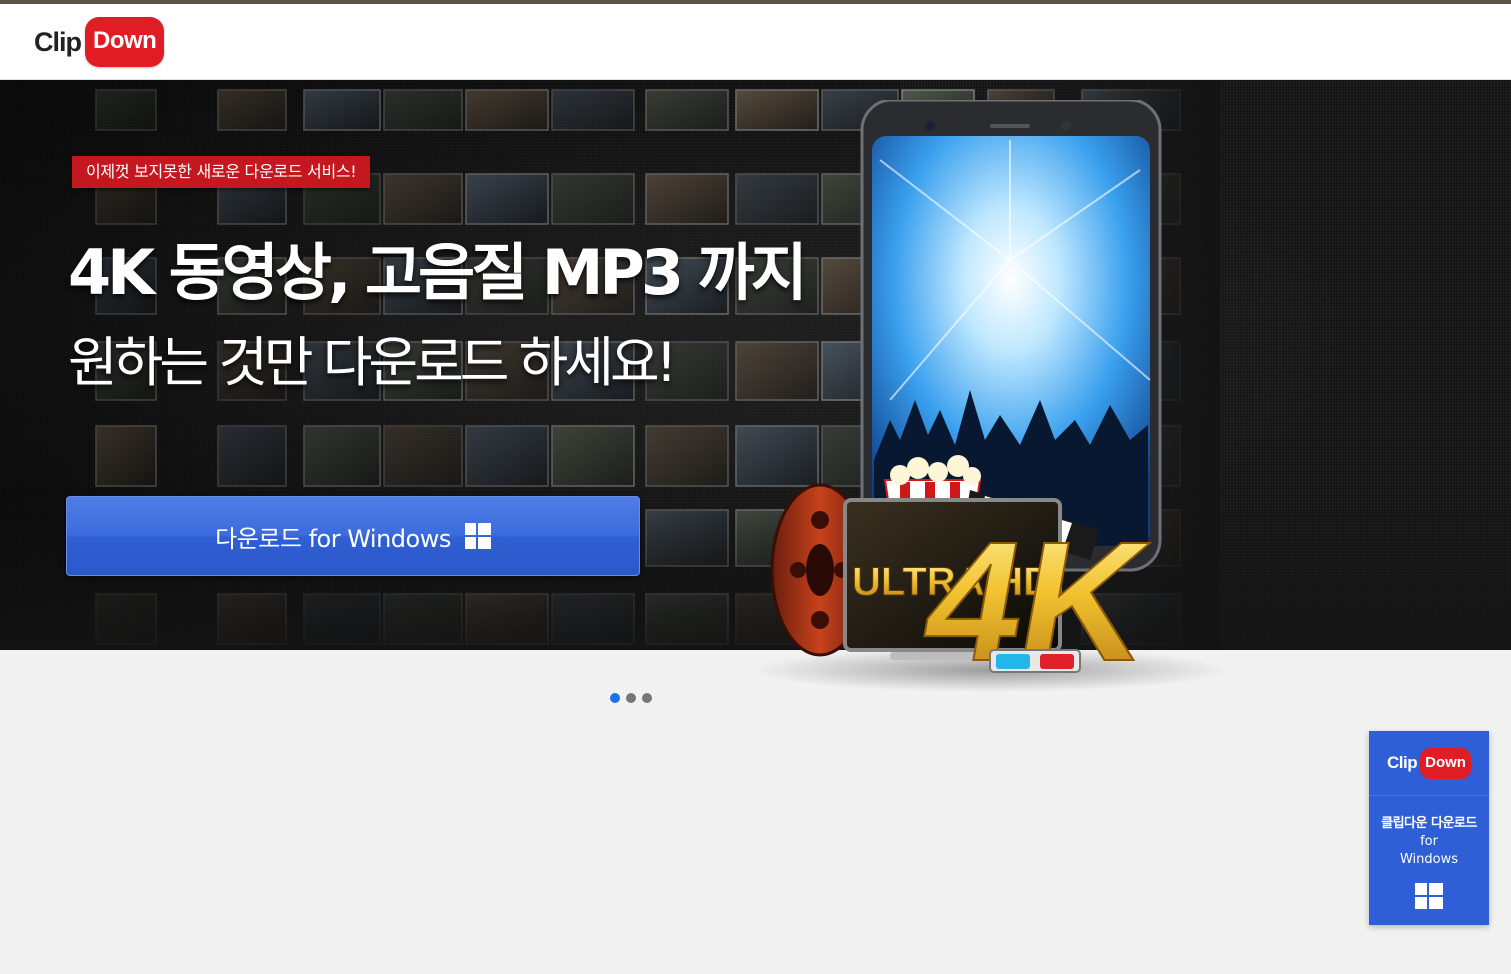 The height and width of the screenshot is (974, 1511). What do you see at coordinates (1035, 661) in the screenshot?
I see `3d-glasses-icon` at bounding box center [1035, 661].